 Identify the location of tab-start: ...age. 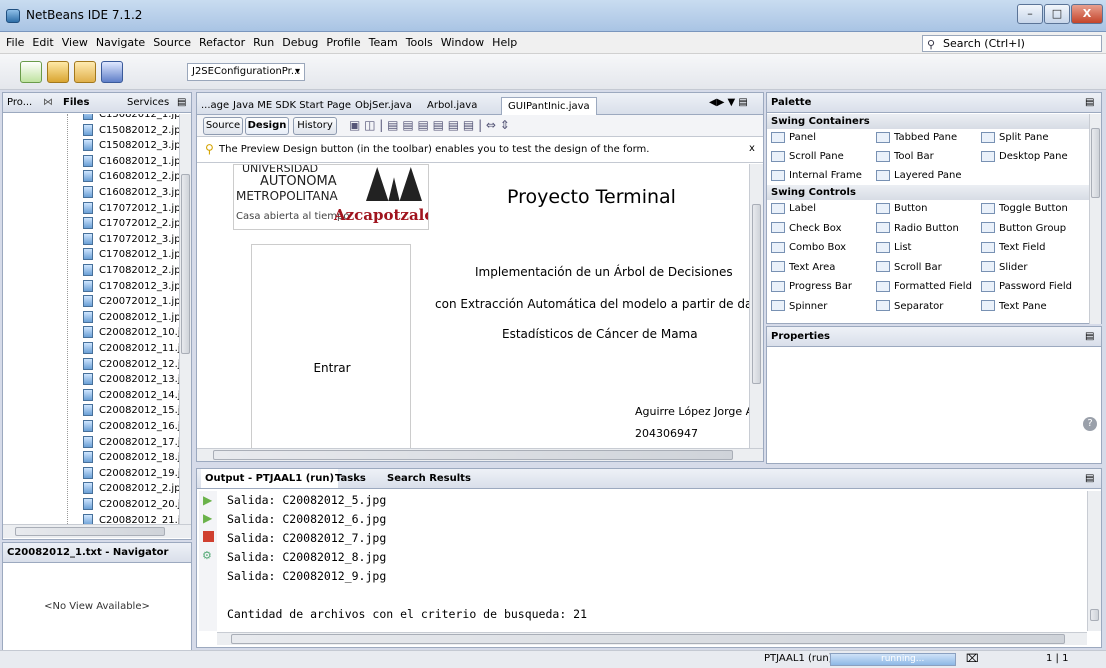
(215, 106).